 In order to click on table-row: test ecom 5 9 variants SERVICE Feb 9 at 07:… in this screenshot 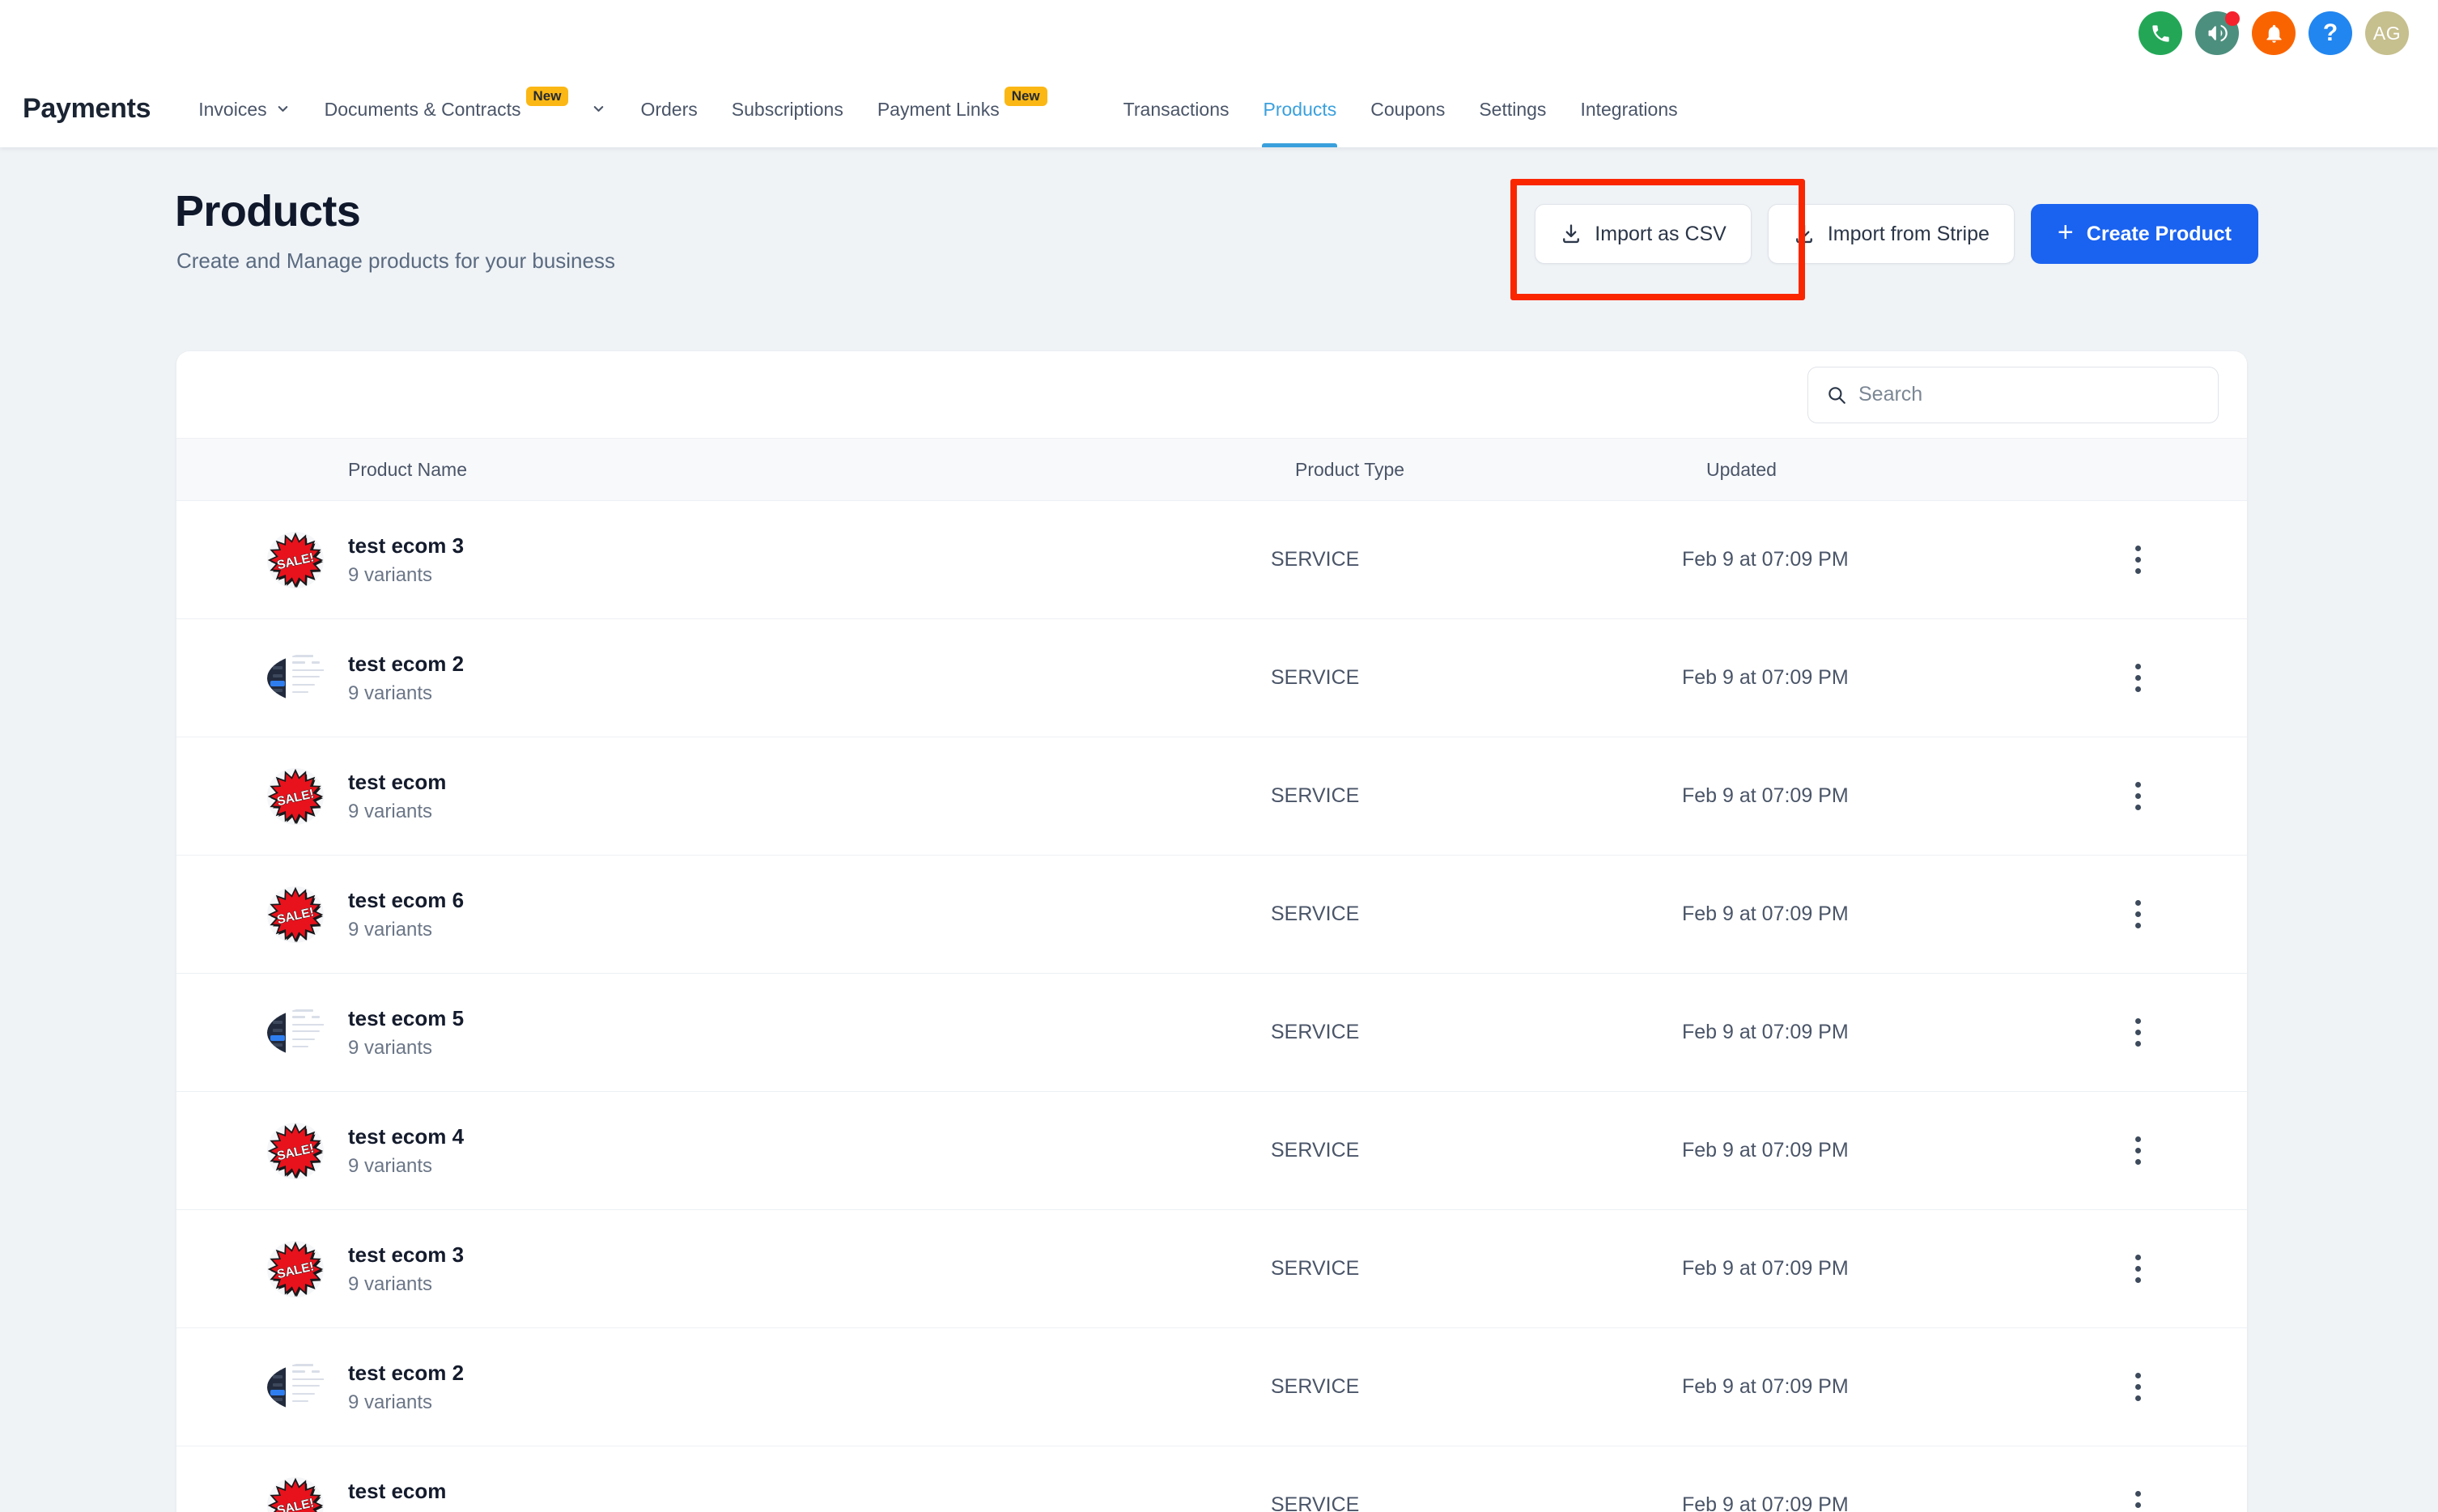, I will do `click(1211, 1033)`.